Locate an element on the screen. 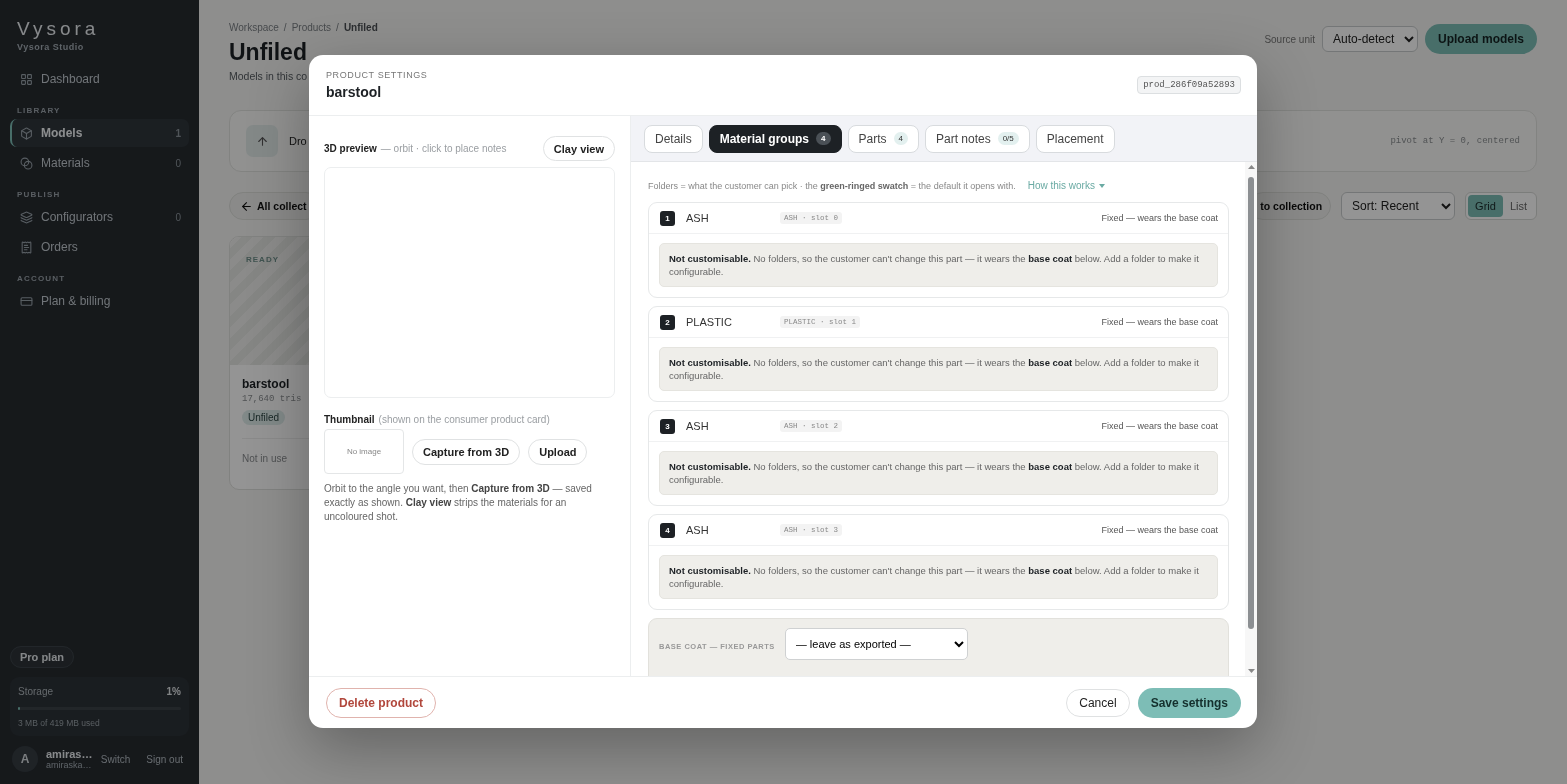 The width and height of the screenshot is (1567, 784). status-label: READY is located at coordinates (262, 259).